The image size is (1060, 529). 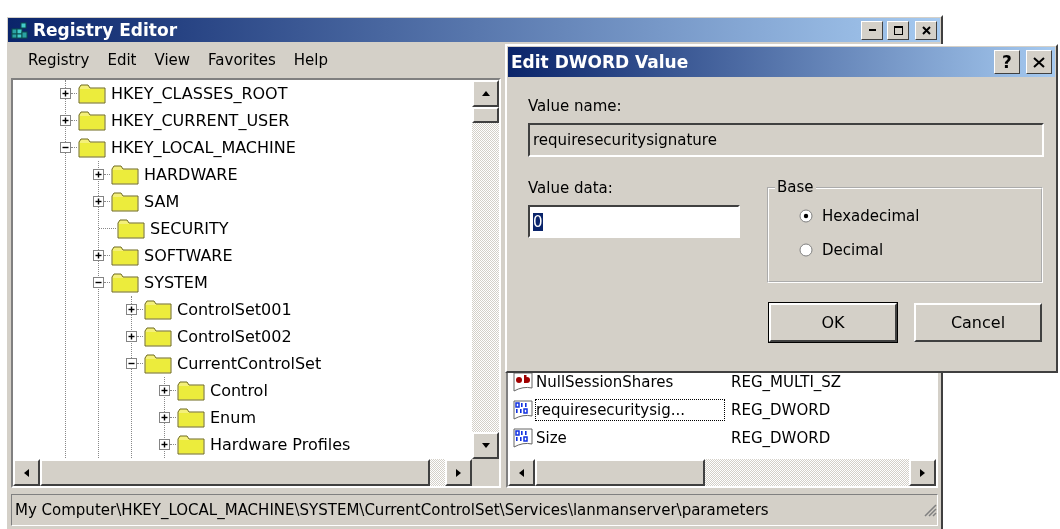 I want to click on menu-item: View, so click(x=173, y=60).